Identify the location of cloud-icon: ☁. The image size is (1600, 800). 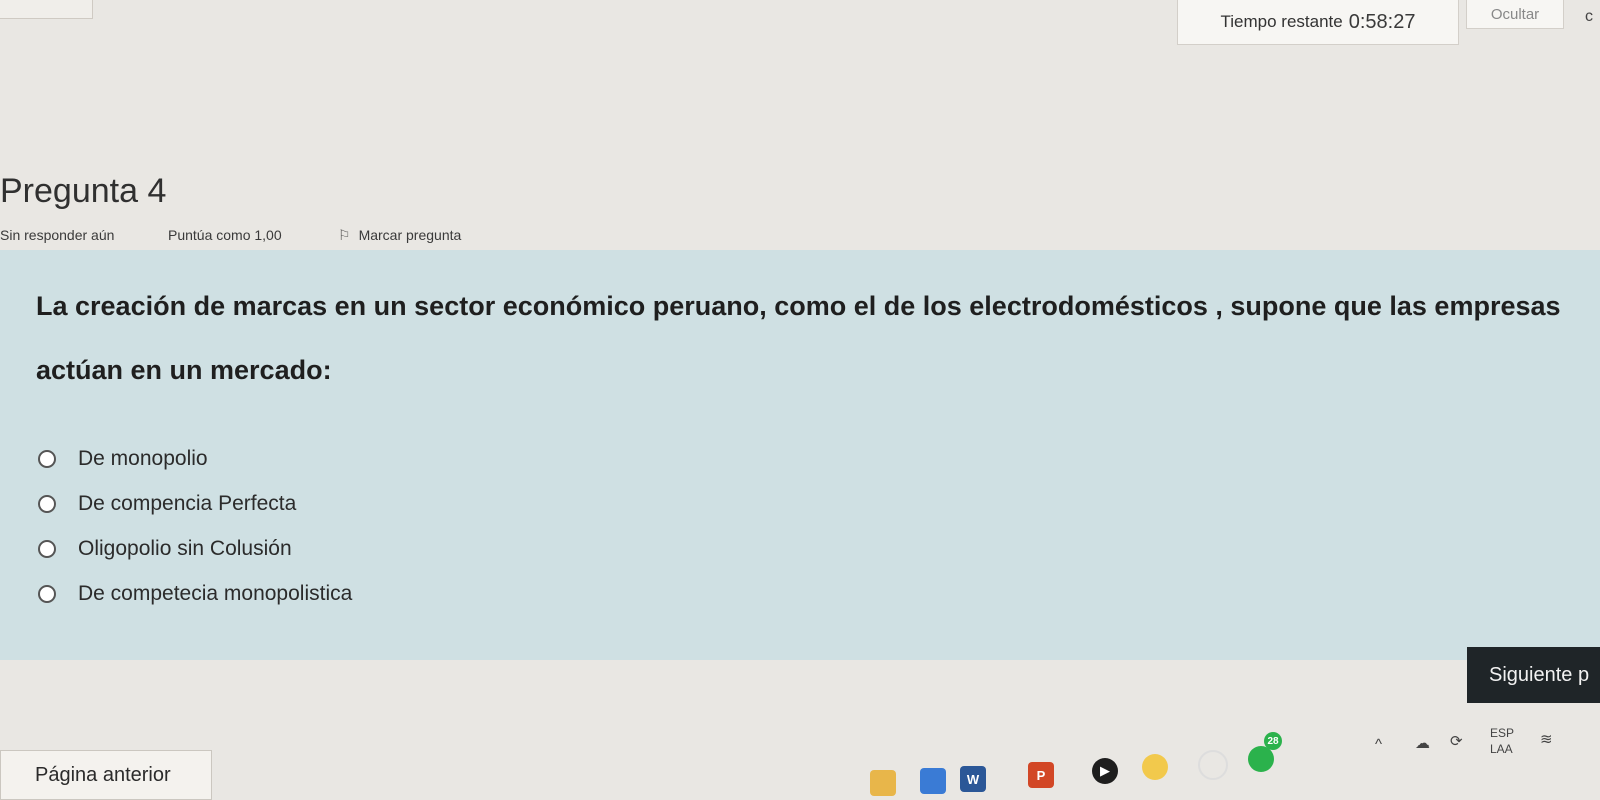
(1422, 743).